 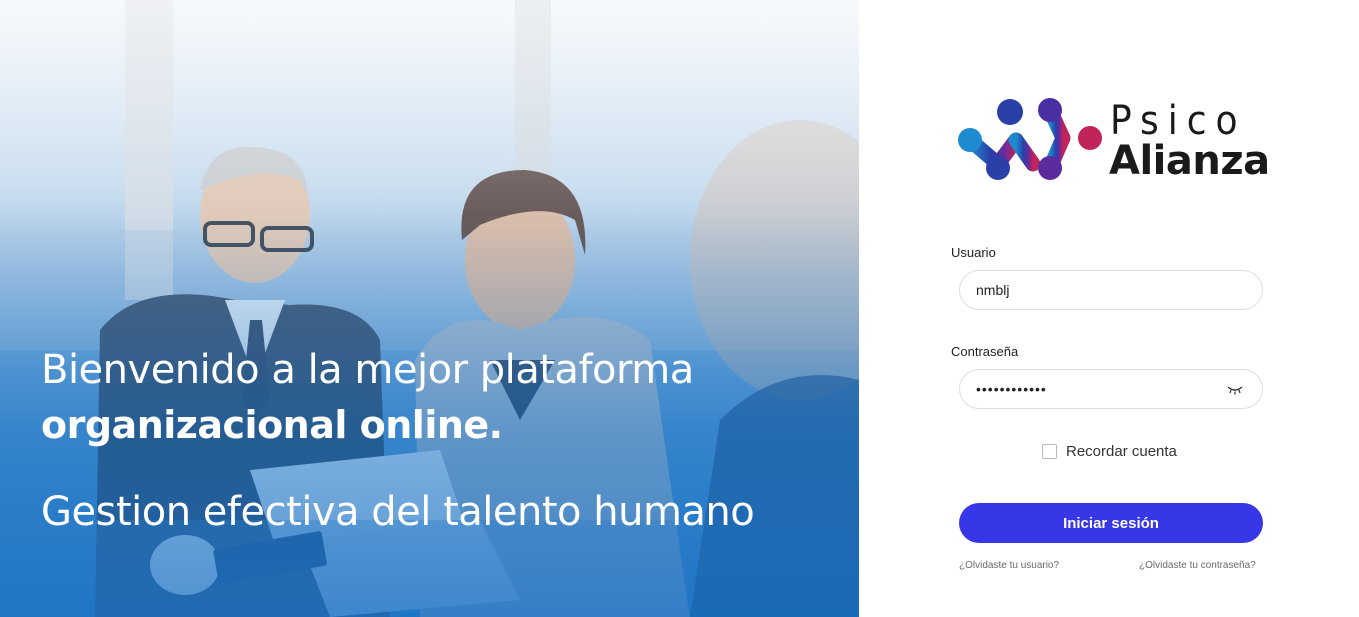 What do you see at coordinates (1049, 451) in the screenshot?
I see `remember-checkbox` at bounding box center [1049, 451].